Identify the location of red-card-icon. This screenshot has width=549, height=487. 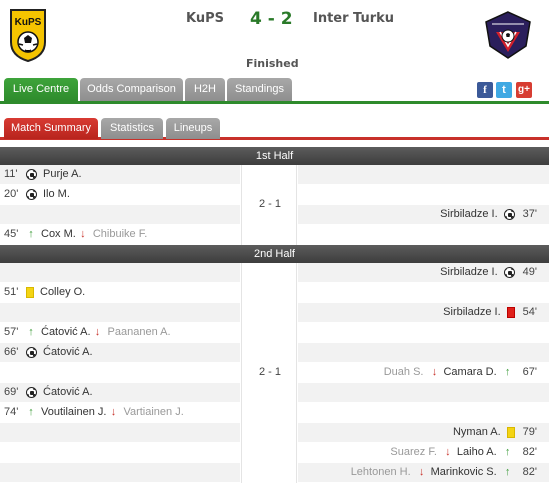
(510, 312).